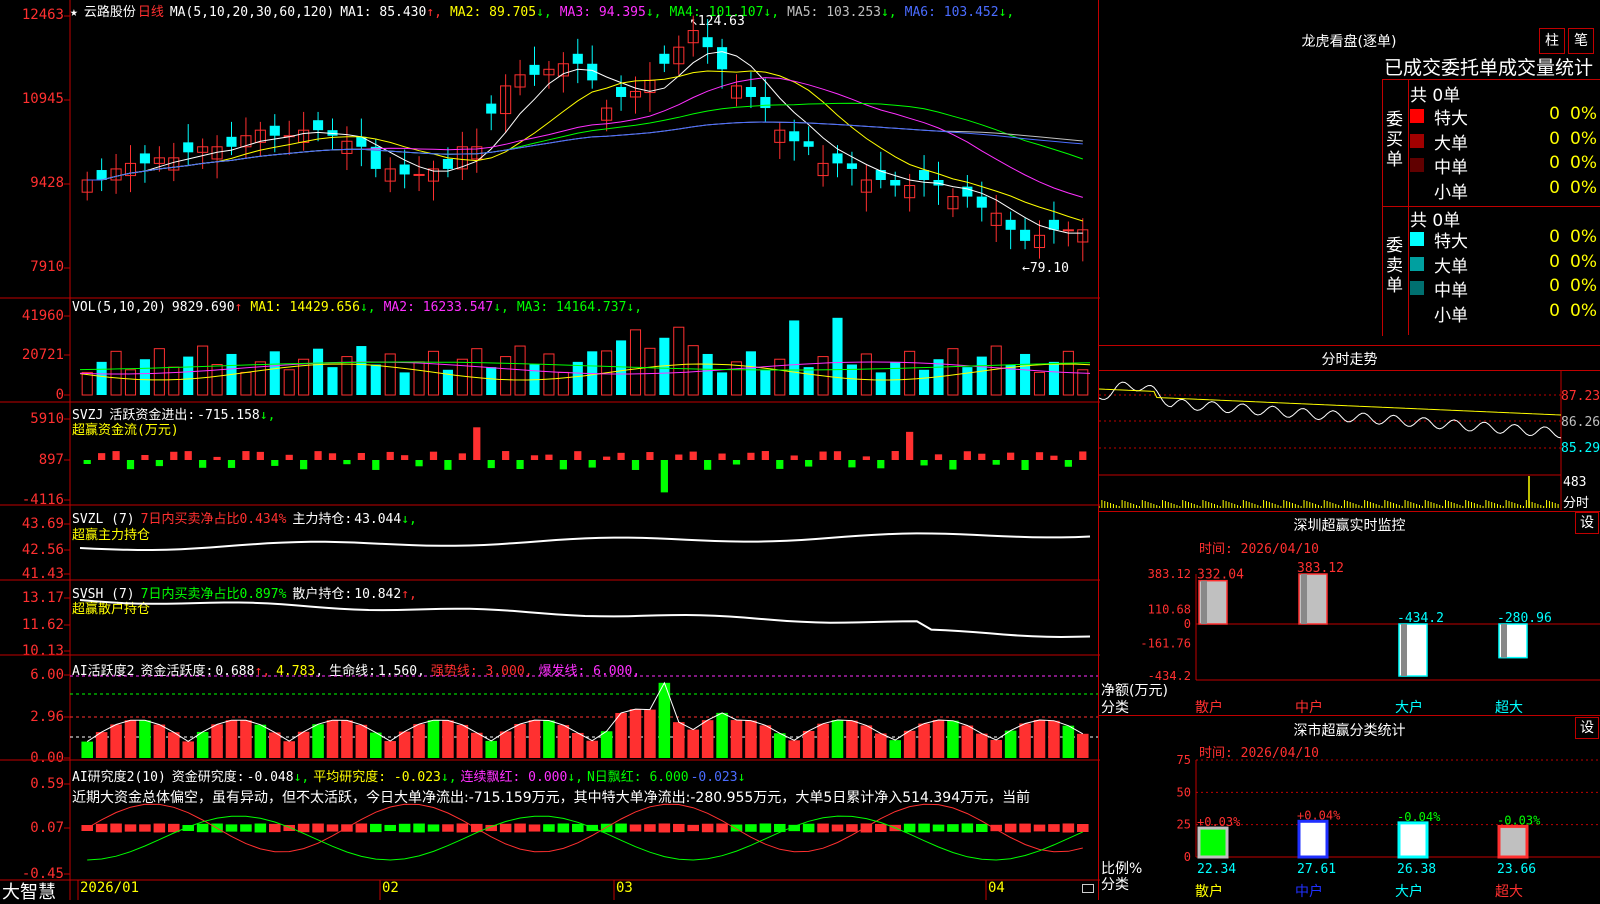 The height and width of the screenshot is (904, 1600). What do you see at coordinates (1165, 643) in the screenshot?
I see `sz-ytick: -161.76` at bounding box center [1165, 643].